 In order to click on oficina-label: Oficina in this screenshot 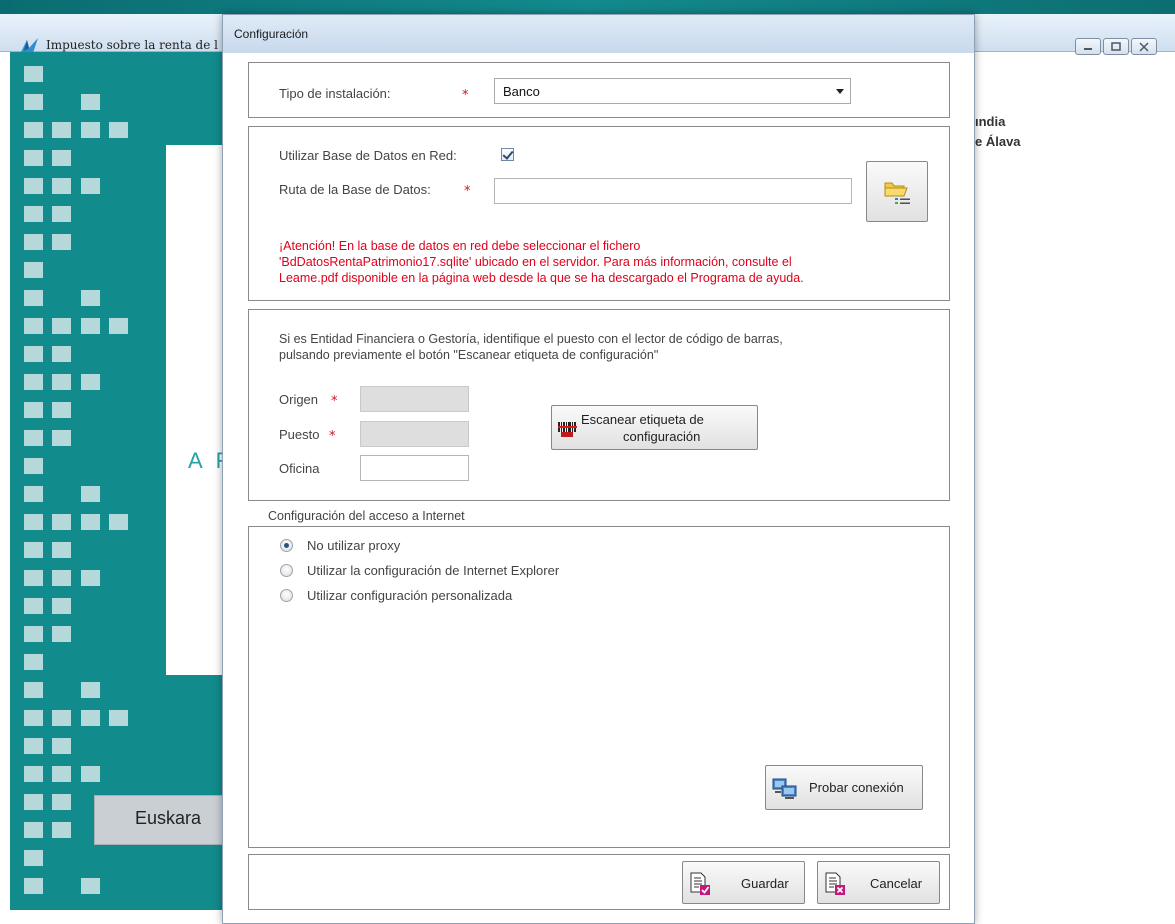, I will do `click(299, 468)`.